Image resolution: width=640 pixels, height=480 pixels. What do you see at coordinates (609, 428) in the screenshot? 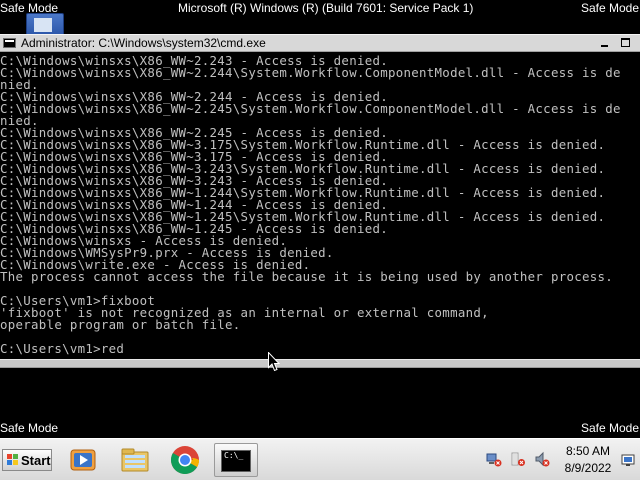
I see `safe-mode-label-bottom-right: Safe Mode` at bounding box center [609, 428].